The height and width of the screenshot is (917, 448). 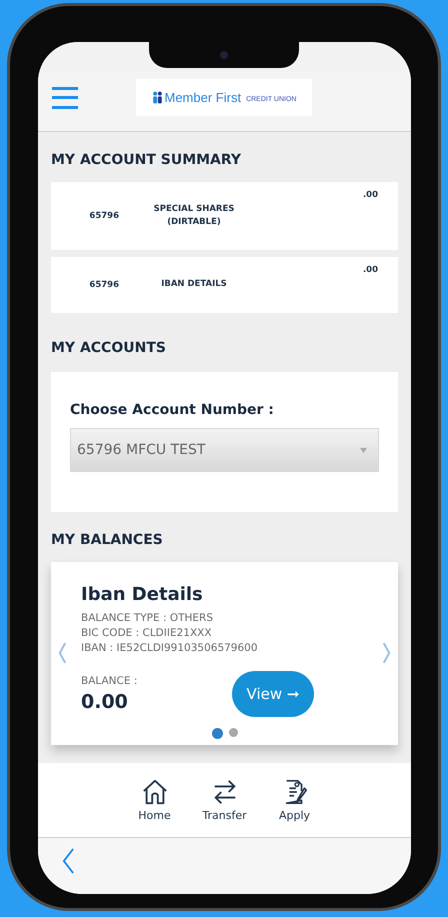 I want to click on account-name: SPECIAL SHARES (DIRTABLE), so click(x=194, y=215).